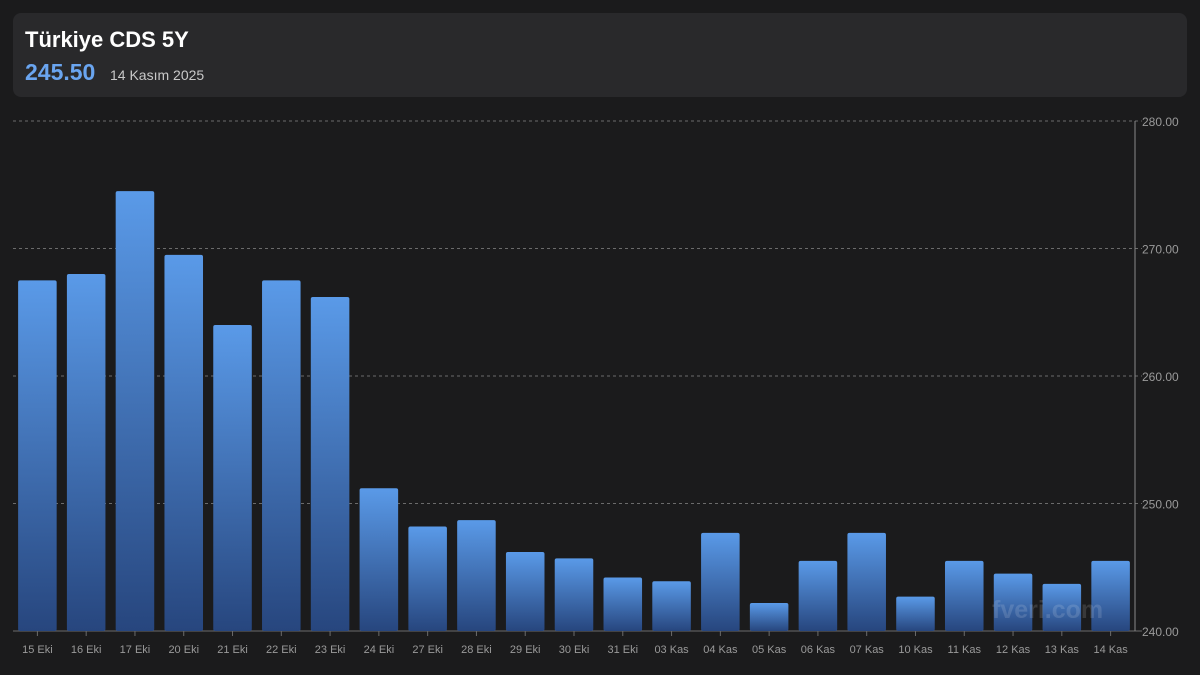 This screenshot has width=1200, height=675. Describe the element at coordinates (1160, 122) in the screenshot. I see `y-tick-label: 280.00` at that location.